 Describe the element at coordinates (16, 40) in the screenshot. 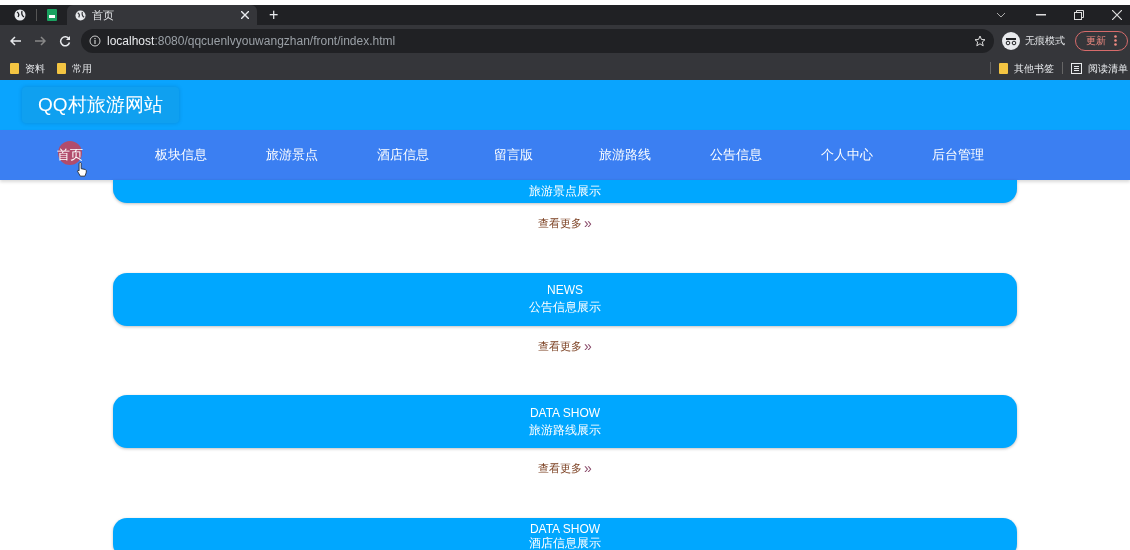

I see `back-arrow-icon` at that location.